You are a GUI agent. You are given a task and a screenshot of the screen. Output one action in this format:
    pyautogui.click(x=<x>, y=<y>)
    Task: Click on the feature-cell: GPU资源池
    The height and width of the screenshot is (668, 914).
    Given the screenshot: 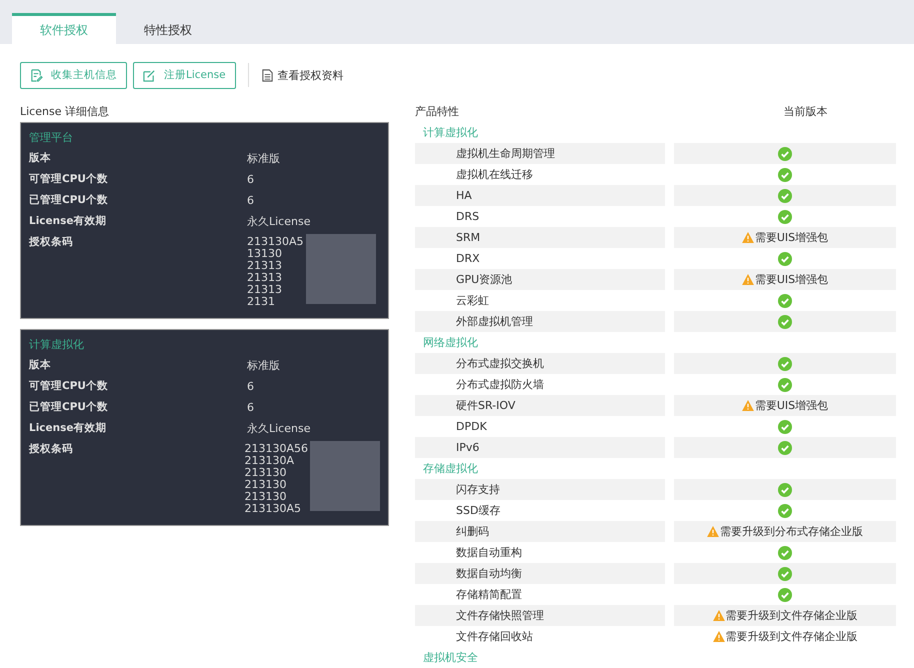 What is the action you would take?
    pyautogui.click(x=540, y=279)
    